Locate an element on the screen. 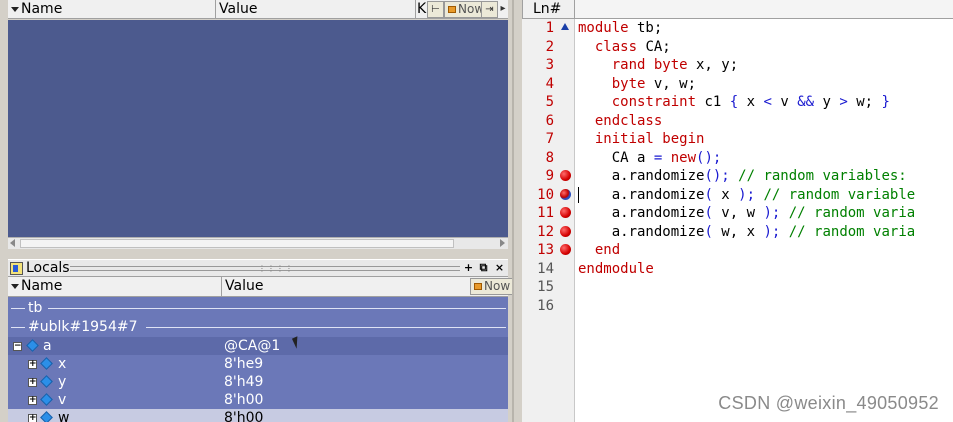  line-number: 6 is located at coordinates (549, 120).